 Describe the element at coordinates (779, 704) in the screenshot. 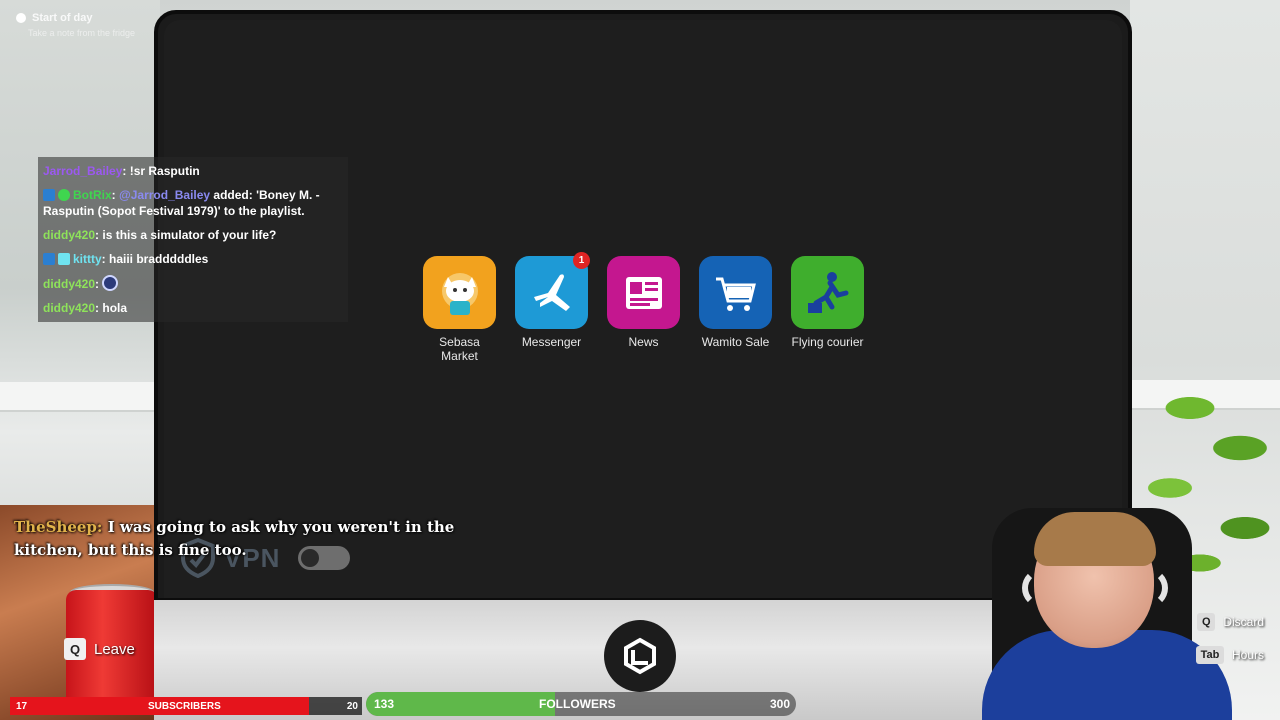

I see `followers-goal: 300` at that location.